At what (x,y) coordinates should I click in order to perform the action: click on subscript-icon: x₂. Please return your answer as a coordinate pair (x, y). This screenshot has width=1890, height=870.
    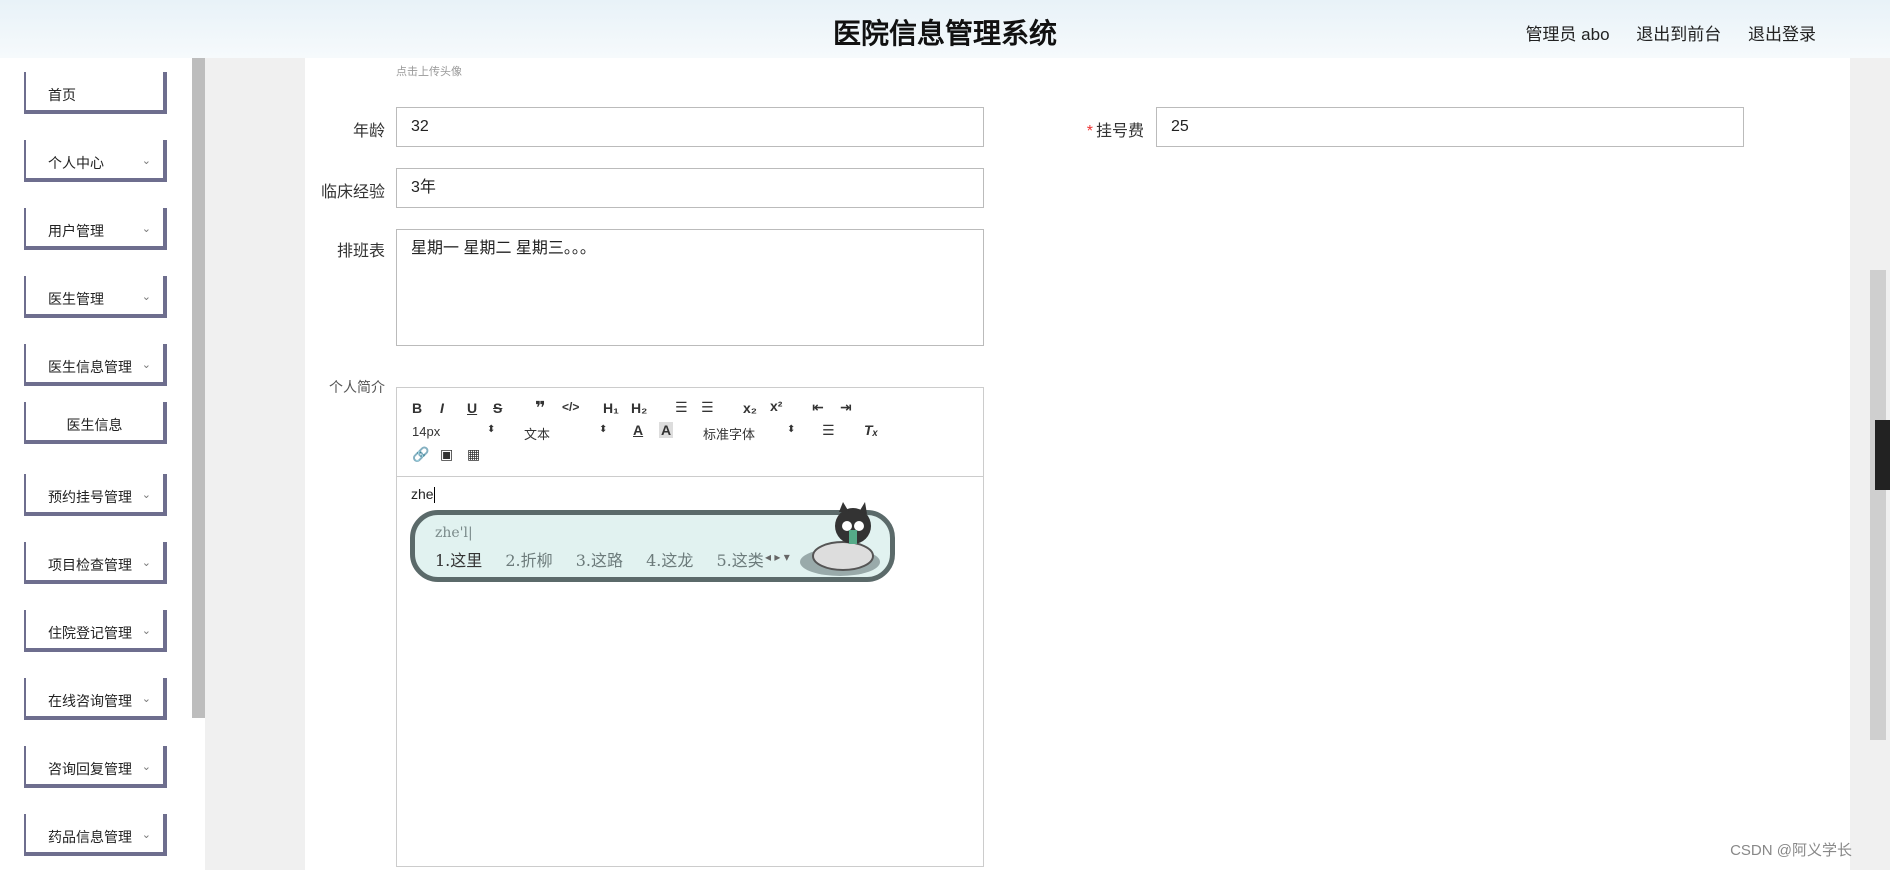
    Looking at the image, I should click on (750, 408).